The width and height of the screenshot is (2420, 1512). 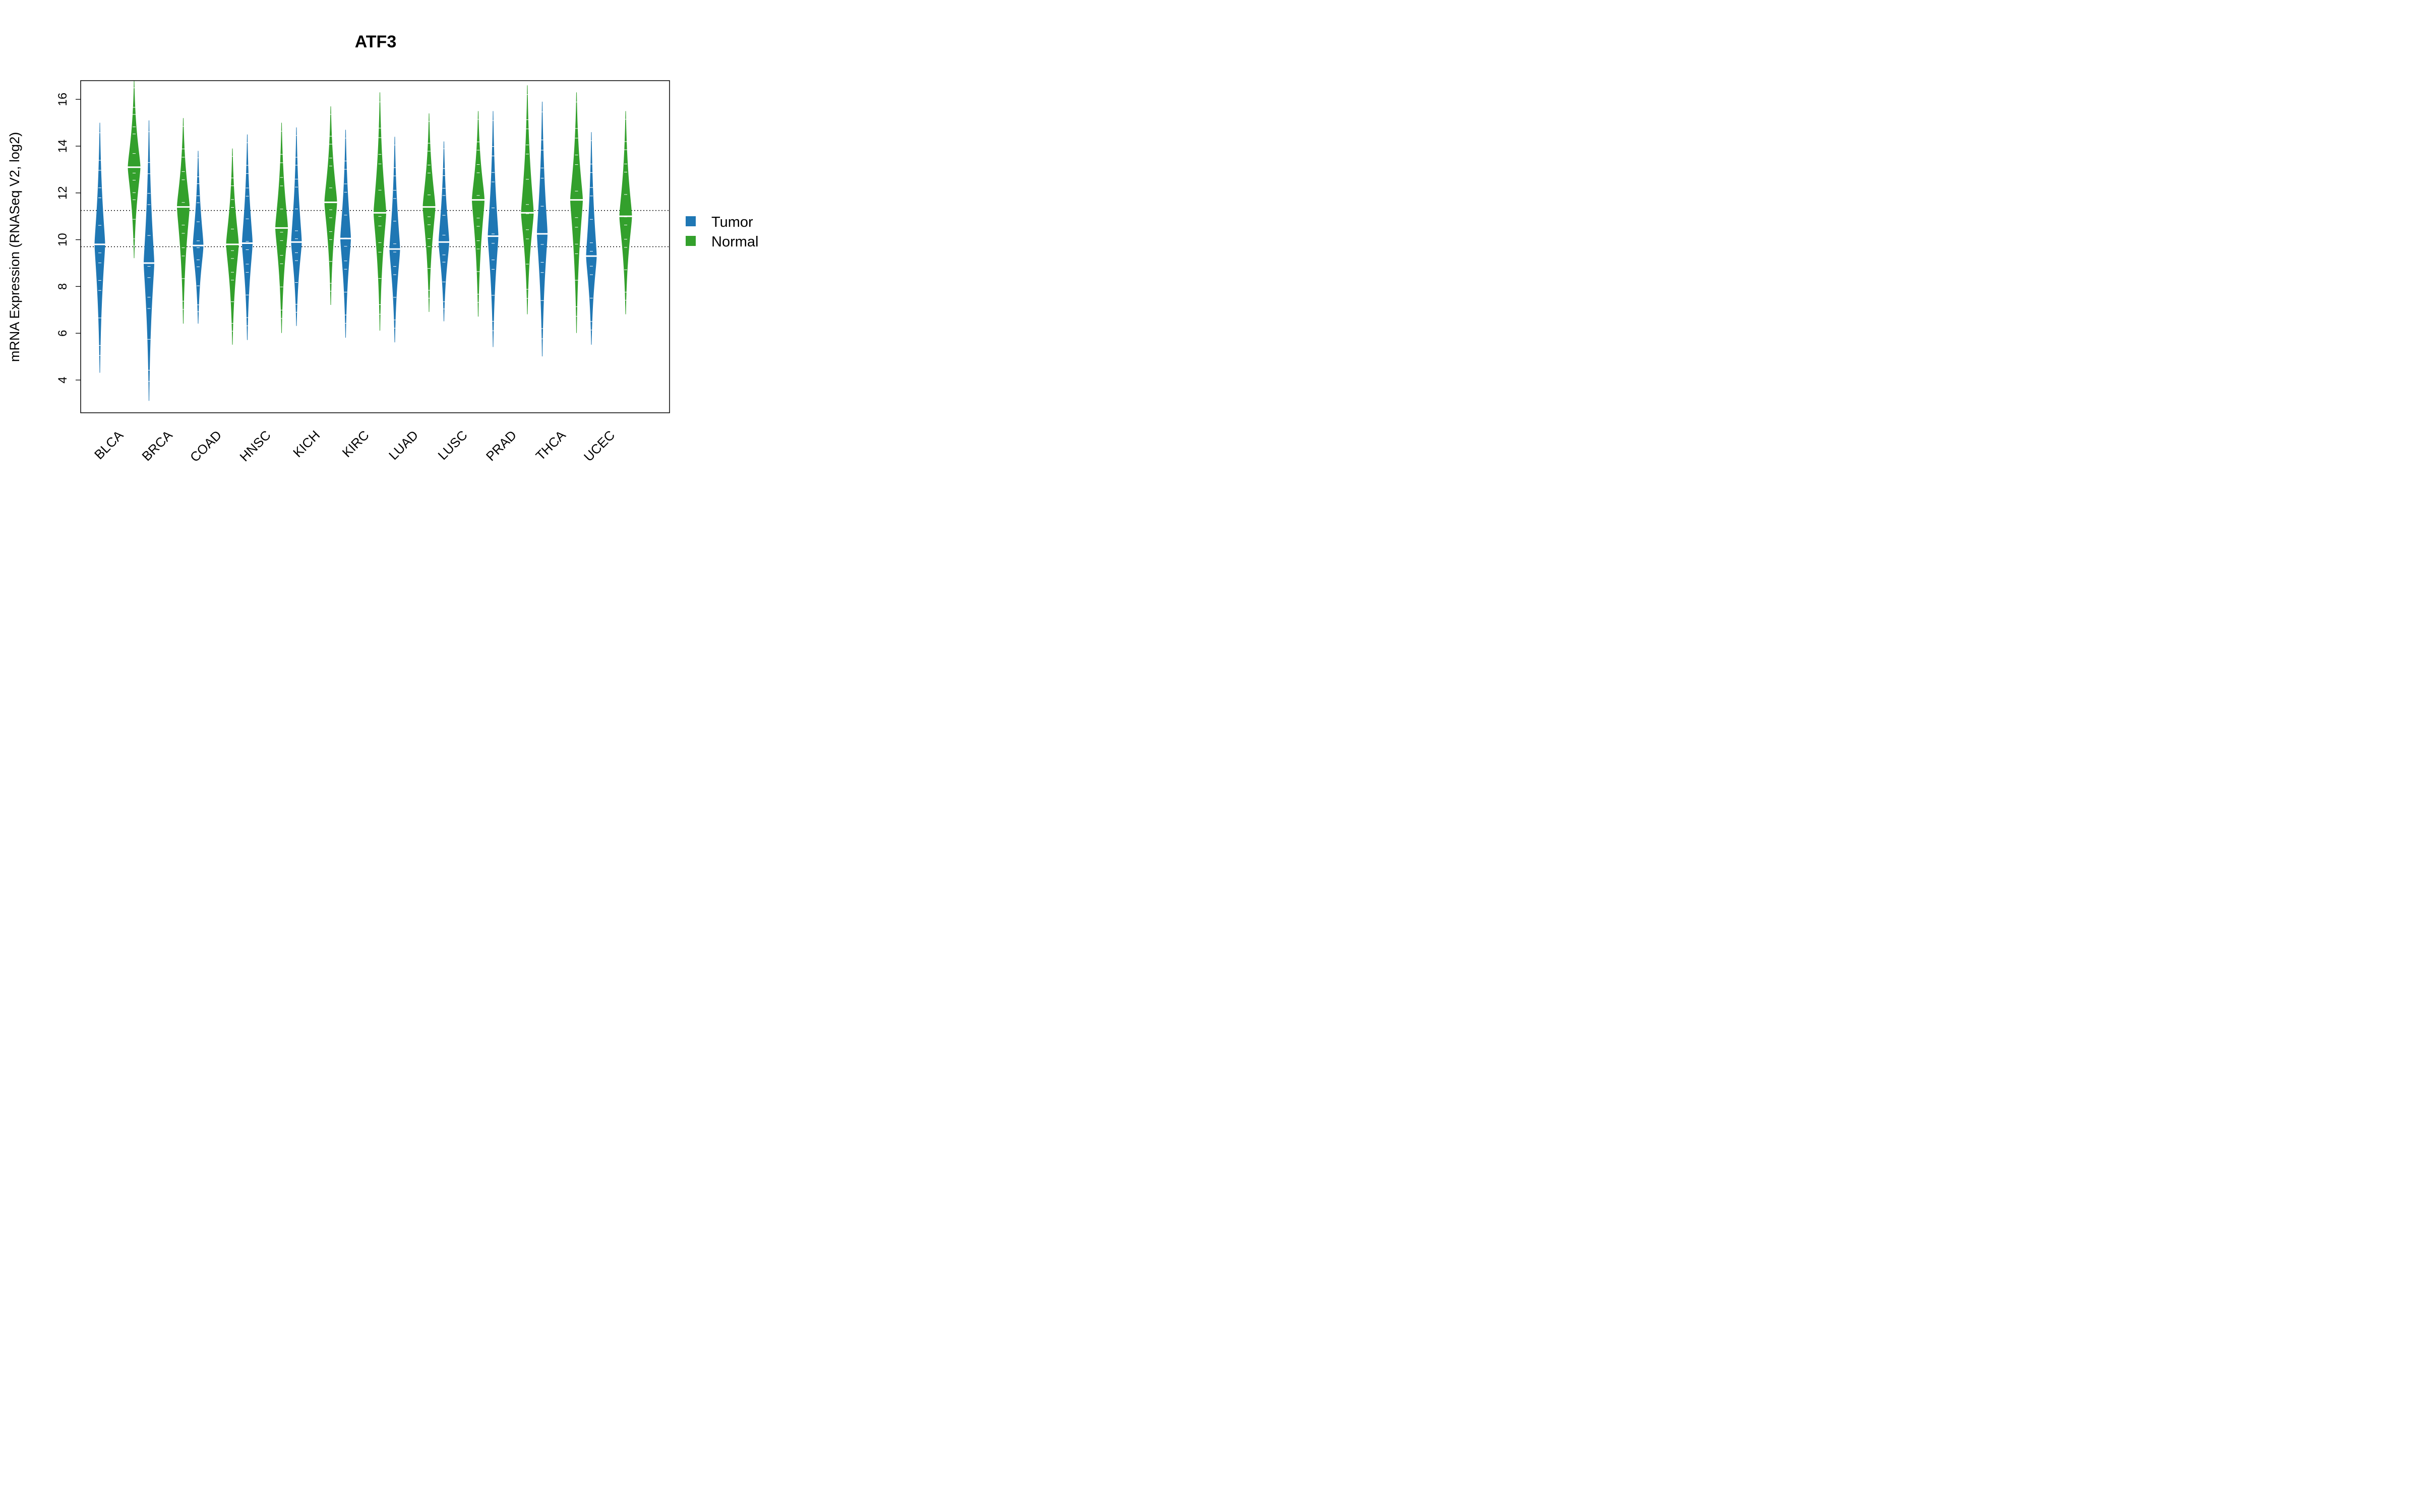 I want to click on chart-title: ATF3, so click(x=375, y=42).